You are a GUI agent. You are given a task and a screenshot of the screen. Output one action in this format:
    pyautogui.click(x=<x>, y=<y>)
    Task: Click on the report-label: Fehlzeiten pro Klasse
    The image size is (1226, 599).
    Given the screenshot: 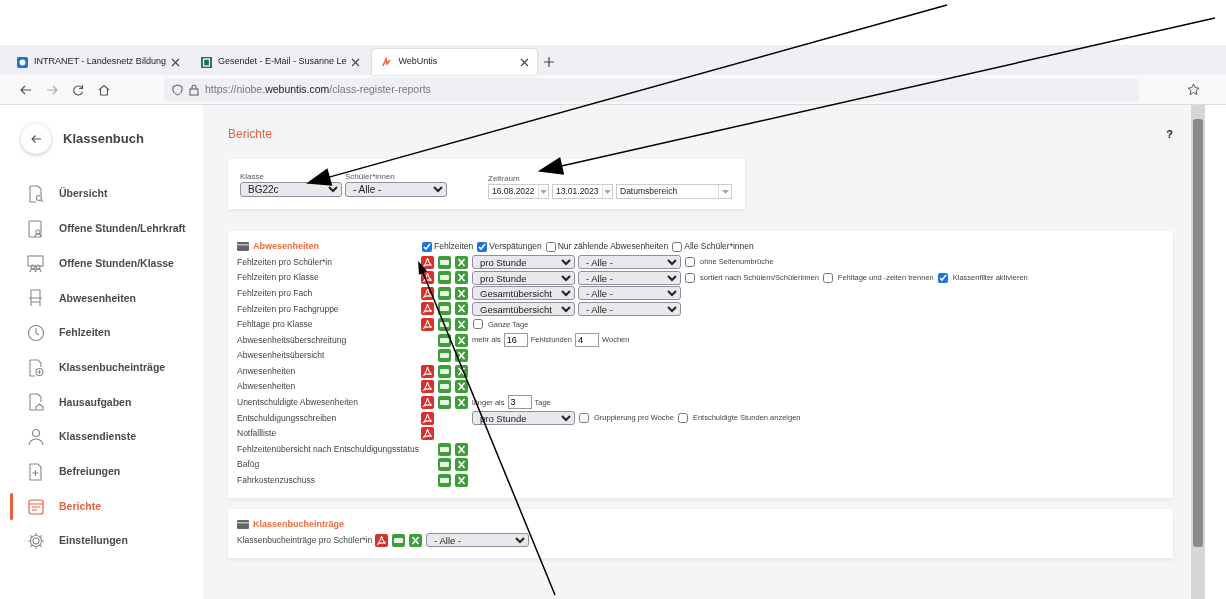 What is the action you would take?
    pyautogui.click(x=278, y=278)
    